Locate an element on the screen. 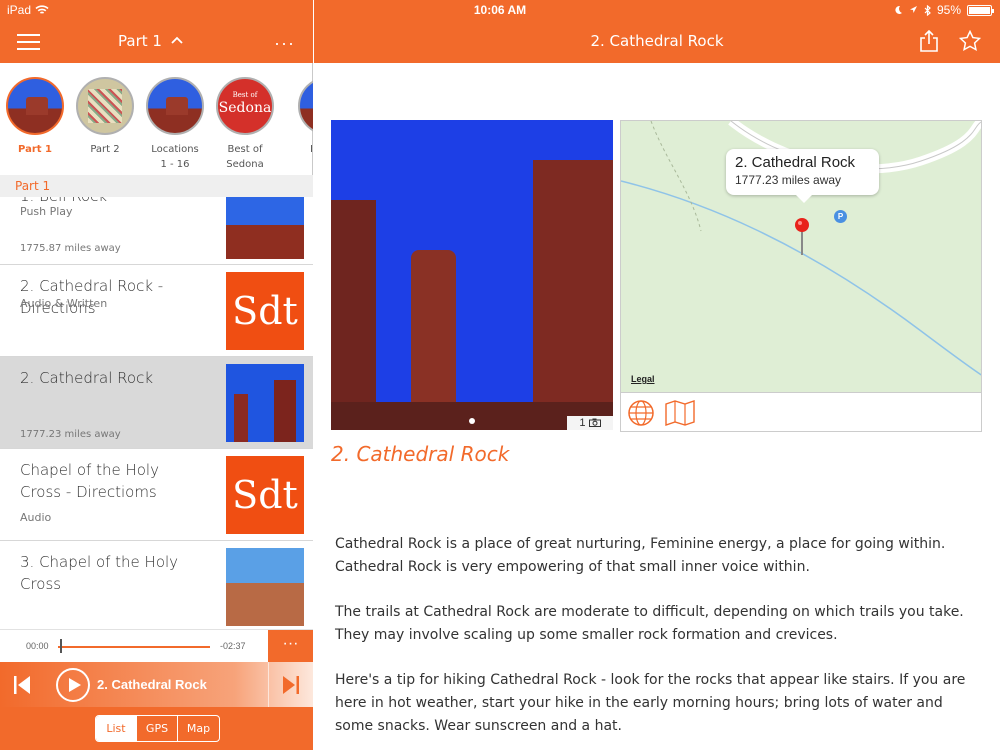 This screenshot has height=750, width=1000. carousel-label: Part 2 is located at coordinates (105, 149).